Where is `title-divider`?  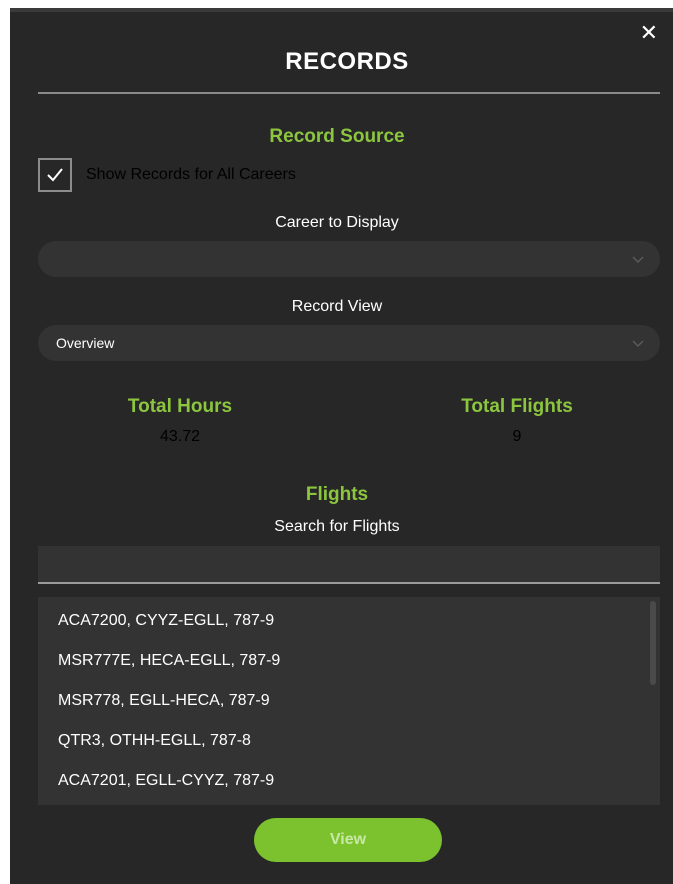 title-divider is located at coordinates (349, 93).